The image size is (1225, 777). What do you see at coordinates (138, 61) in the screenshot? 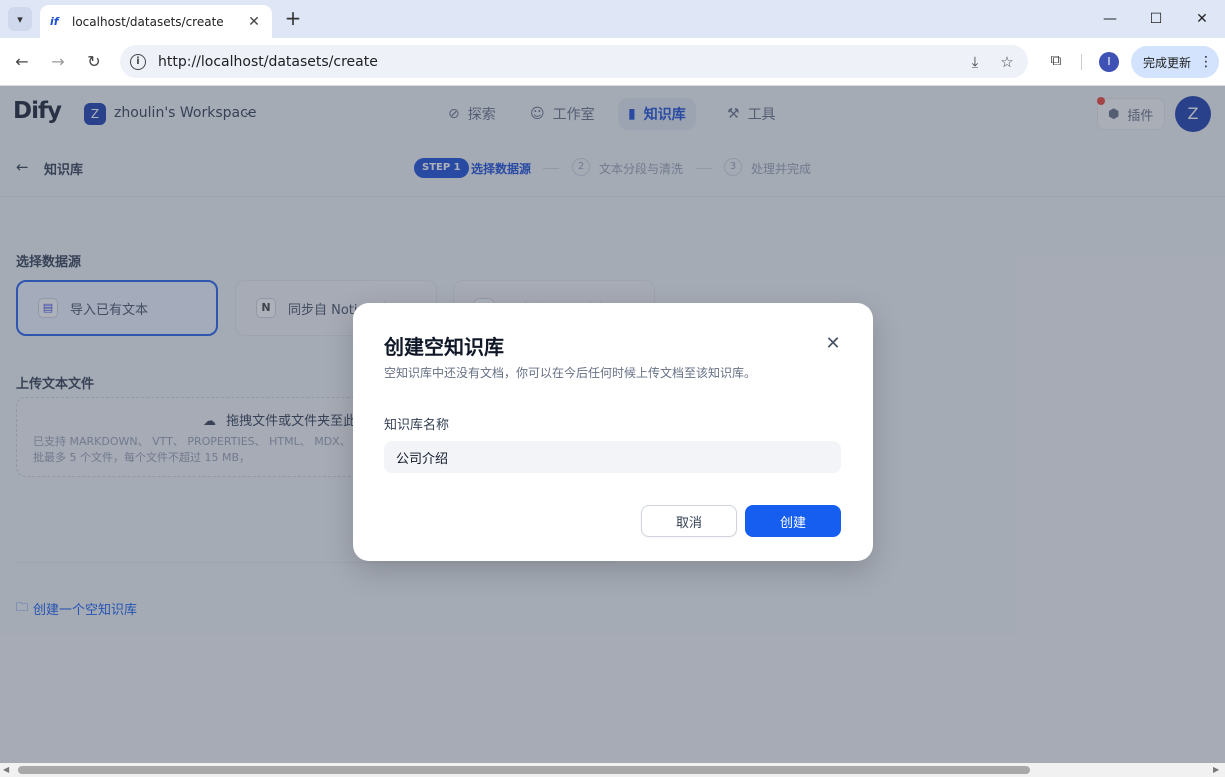
I see `site-info-icon: i` at bounding box center [138, 61].